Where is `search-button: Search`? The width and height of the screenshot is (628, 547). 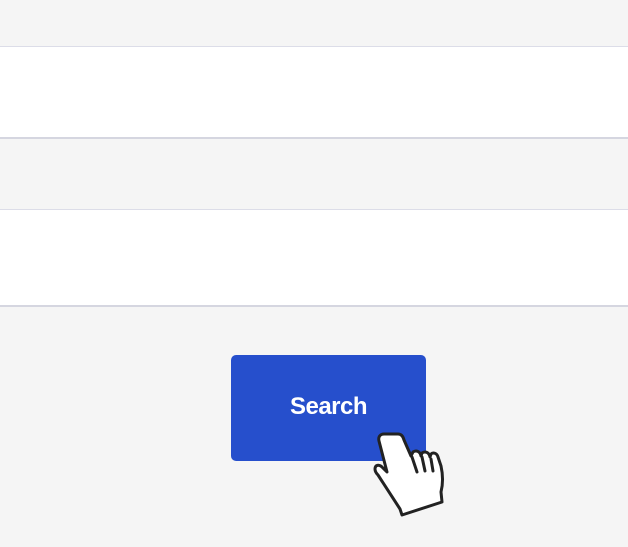 search-button: Search is located at coordinates (328, 408).